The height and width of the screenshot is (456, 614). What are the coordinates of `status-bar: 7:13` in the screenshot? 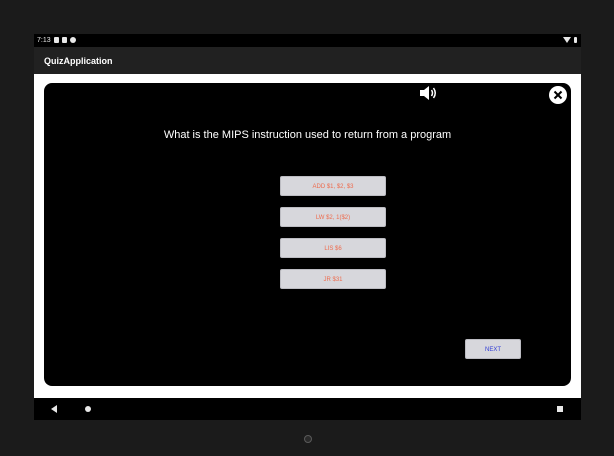 It's located at (307, 40).